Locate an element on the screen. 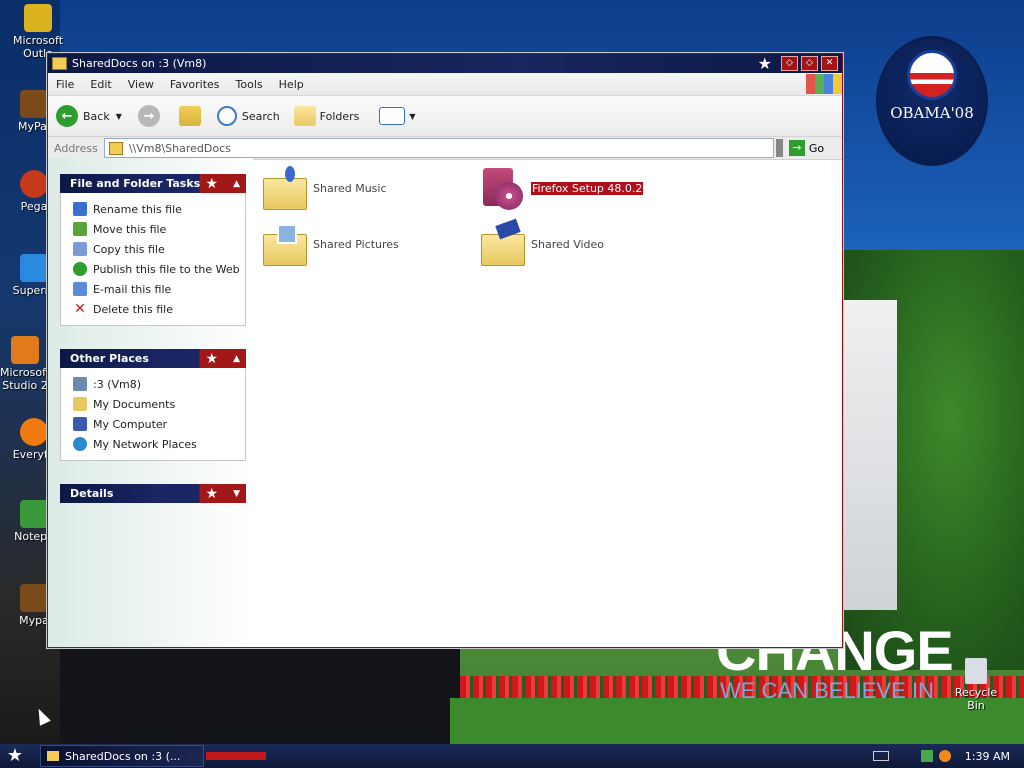  go-label: Go is located at coordinates (816, 148).